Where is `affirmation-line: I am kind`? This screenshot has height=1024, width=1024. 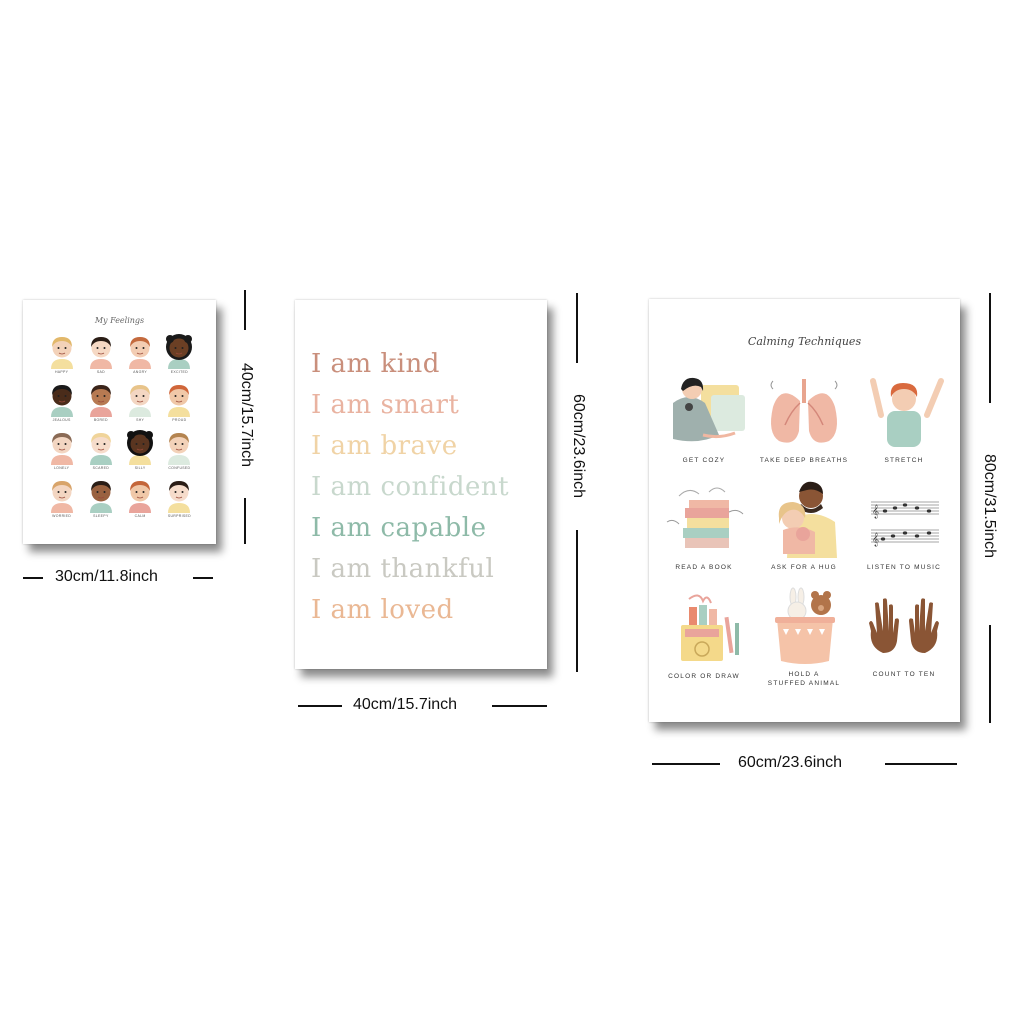
affirmation-line: I am kind is located at coordinates (375, 364).